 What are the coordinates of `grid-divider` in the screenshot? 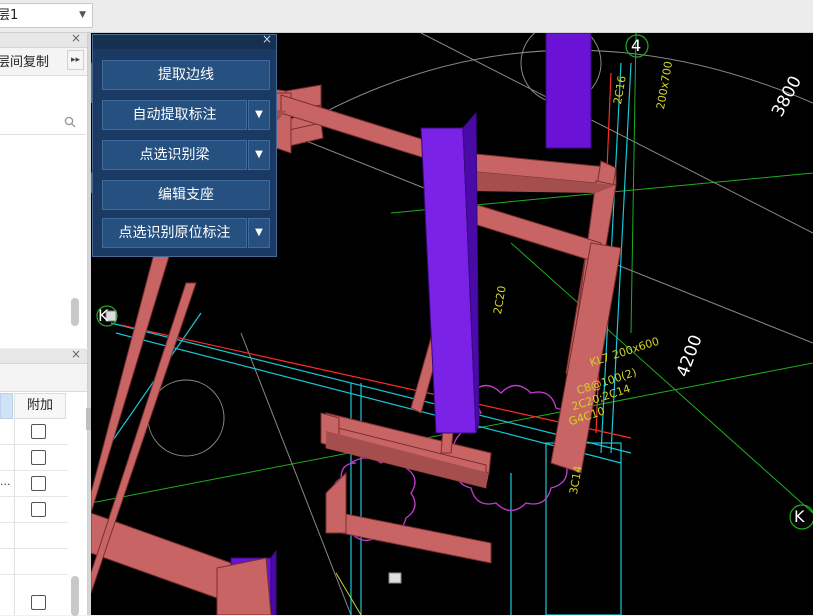 It's located at (14, 504).